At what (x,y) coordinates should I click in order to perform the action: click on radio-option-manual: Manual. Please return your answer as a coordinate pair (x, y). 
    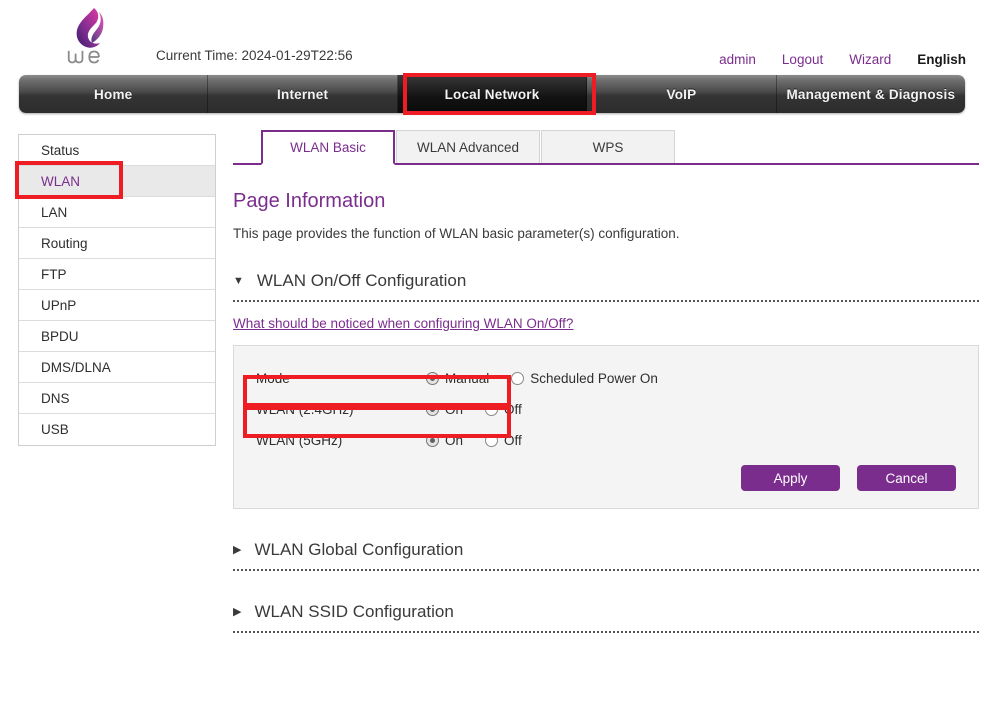
    Looking at the image, I should click on (457, 378).